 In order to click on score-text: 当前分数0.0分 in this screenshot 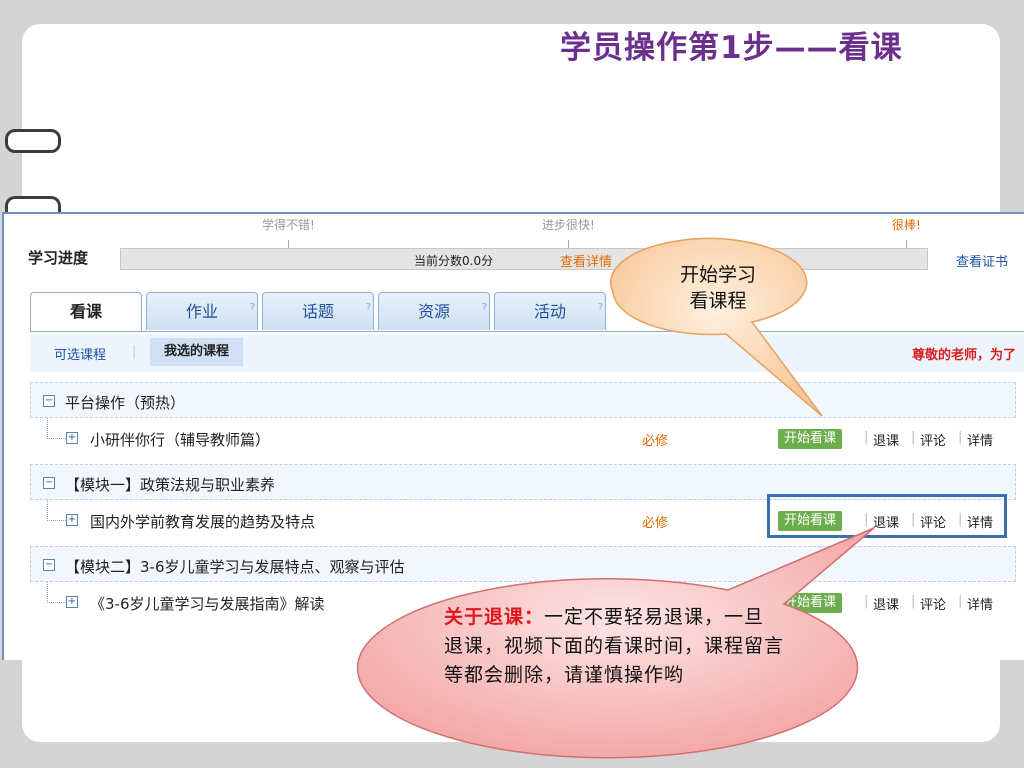, I will do `click(454, 261)`.